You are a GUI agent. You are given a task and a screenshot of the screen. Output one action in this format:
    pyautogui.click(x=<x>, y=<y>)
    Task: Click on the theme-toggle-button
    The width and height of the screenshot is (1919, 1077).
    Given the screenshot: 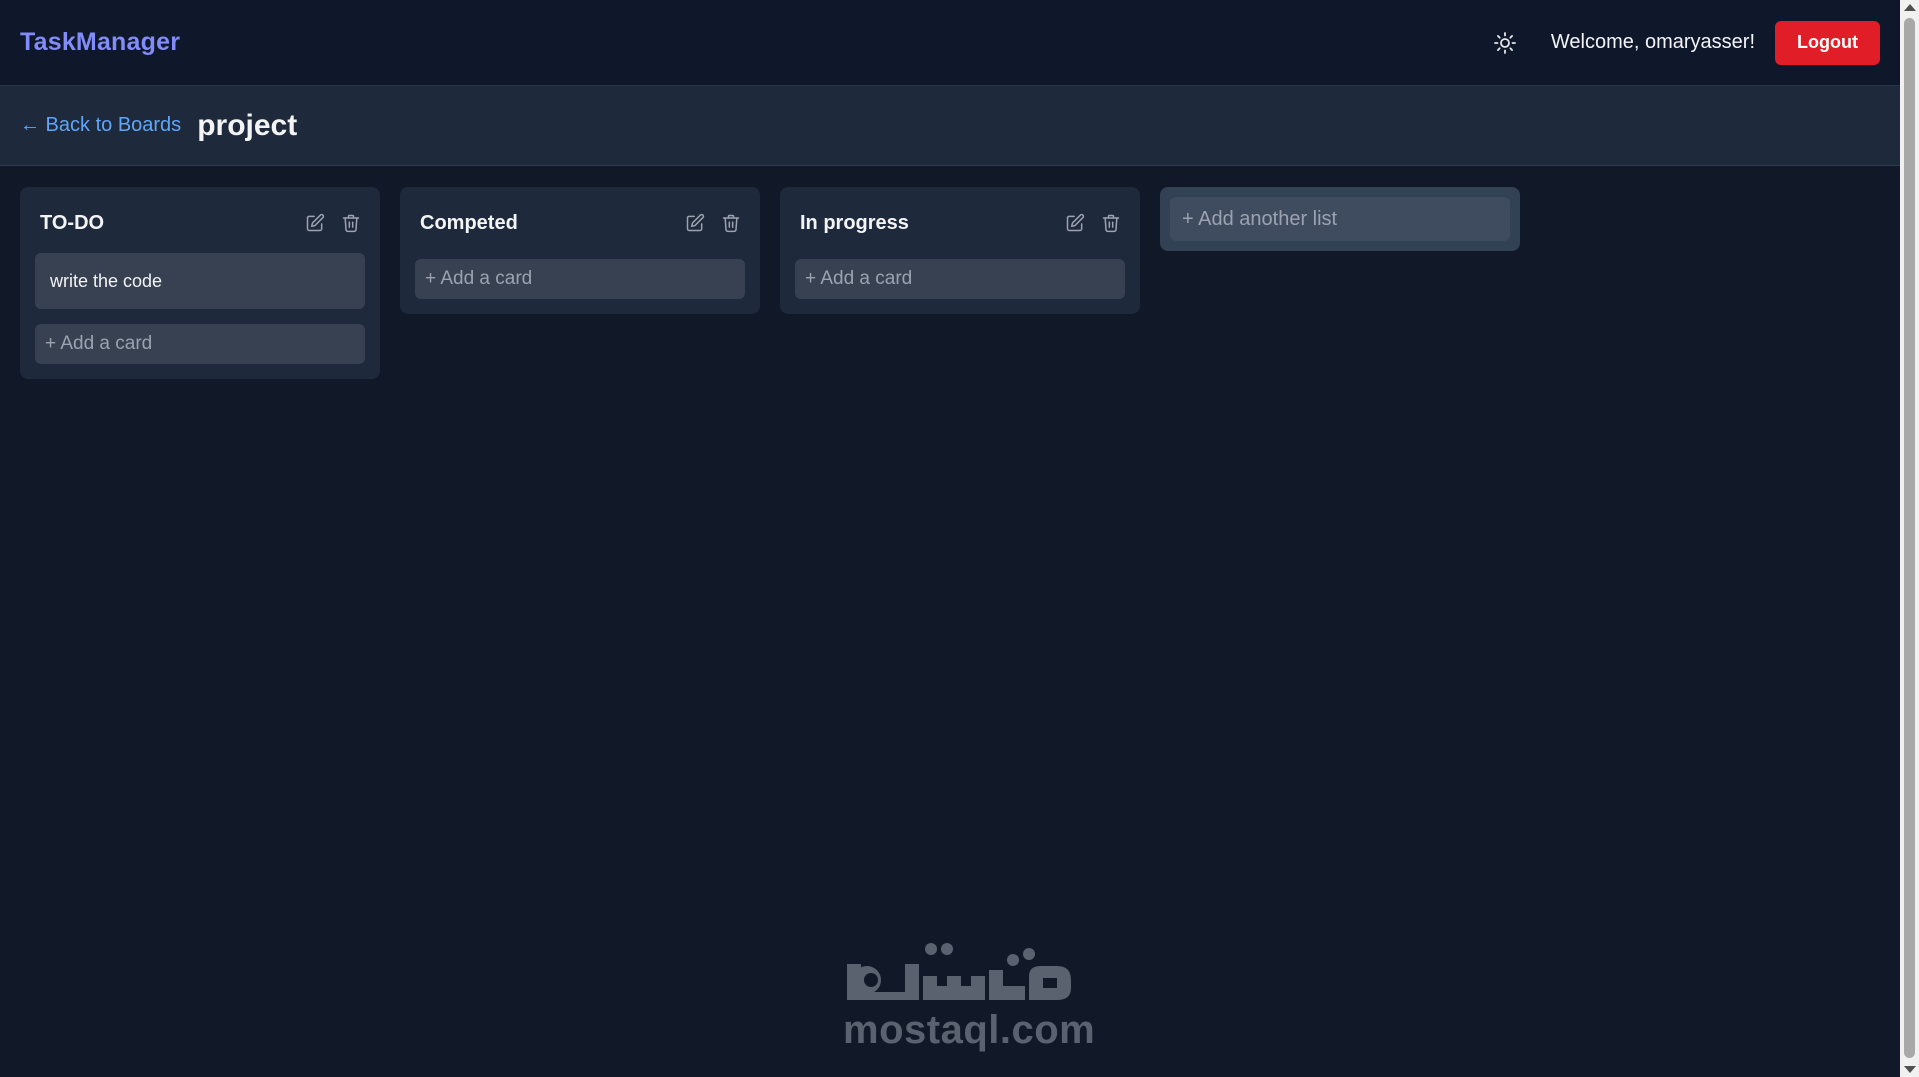 What is the action you would take?
    pyautogui.click(x=1505, y=43)
    